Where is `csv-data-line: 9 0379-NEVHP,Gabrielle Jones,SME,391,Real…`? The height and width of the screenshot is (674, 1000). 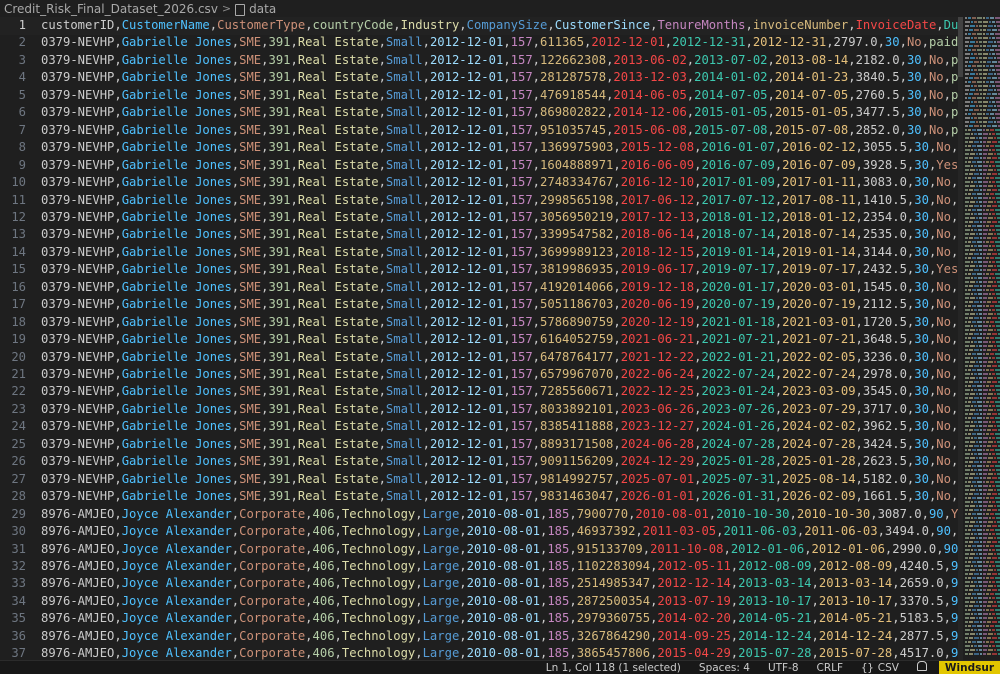
csv-data-line: 9 0379-NEVHP,Gabrielle Jones,SME,391,Real… is located at coordinates (480, 166).